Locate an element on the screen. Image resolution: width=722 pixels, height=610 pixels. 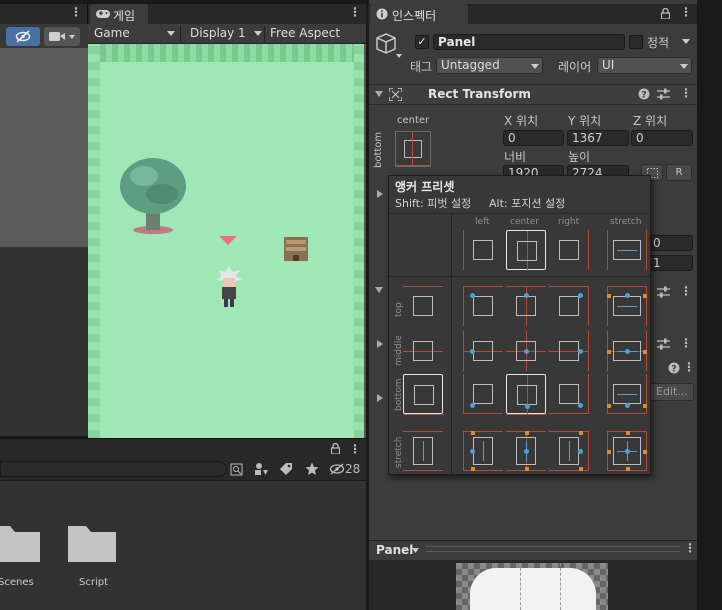
scene-view is located at coordinates (44, 147).